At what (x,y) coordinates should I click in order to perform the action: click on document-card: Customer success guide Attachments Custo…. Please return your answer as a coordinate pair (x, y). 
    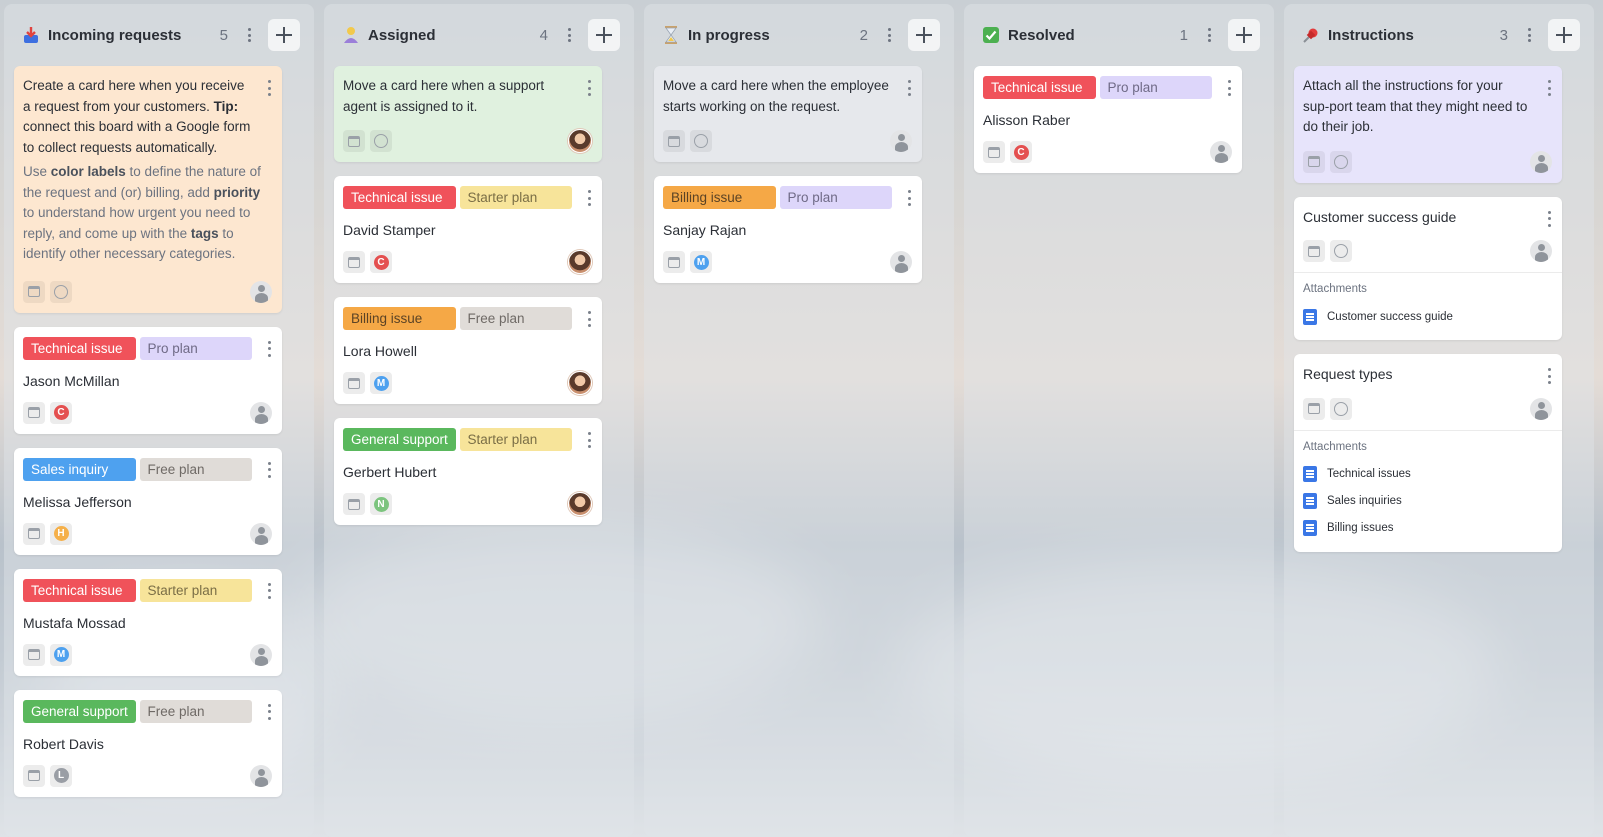
    Looking at the image, I should click on (1428, 268).